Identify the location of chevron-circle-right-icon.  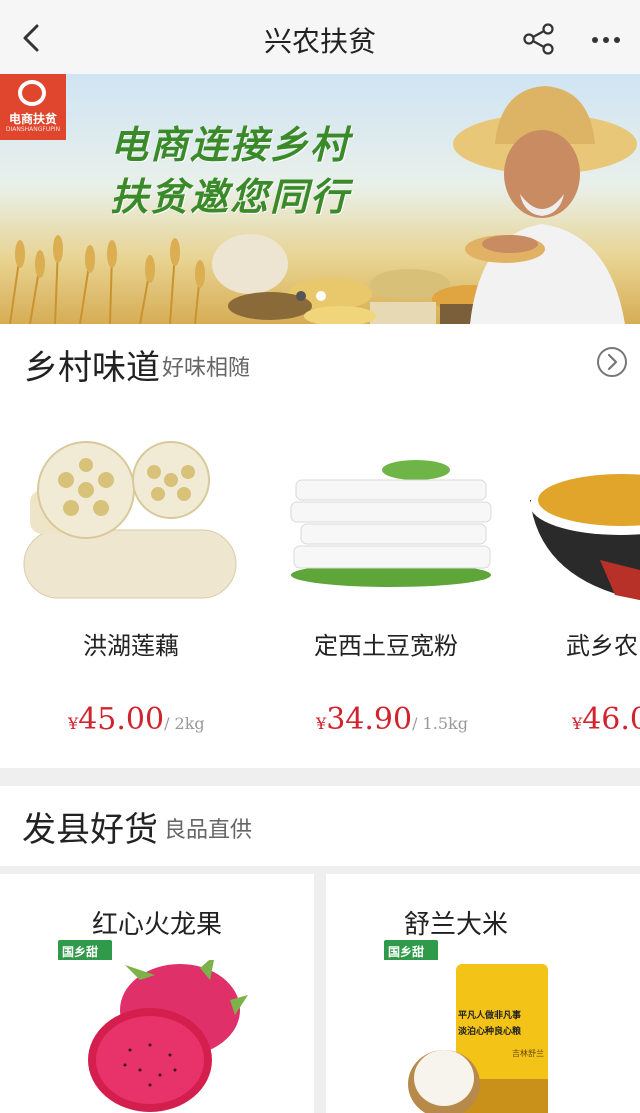
(612, 362).